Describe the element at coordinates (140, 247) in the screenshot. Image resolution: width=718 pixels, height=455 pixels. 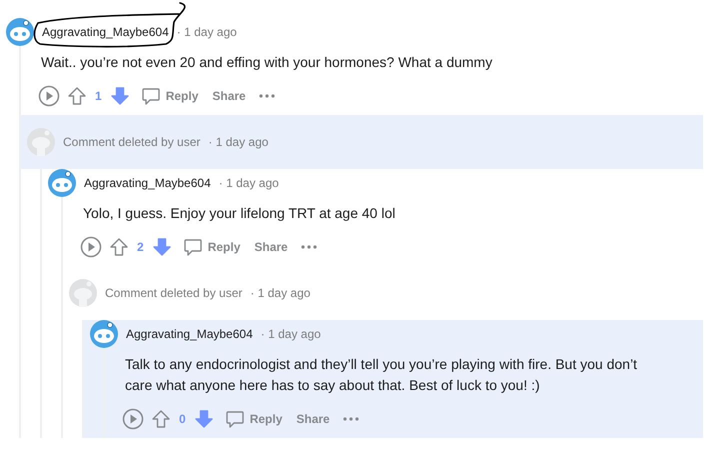
I see `vote-count: 2` at that location.